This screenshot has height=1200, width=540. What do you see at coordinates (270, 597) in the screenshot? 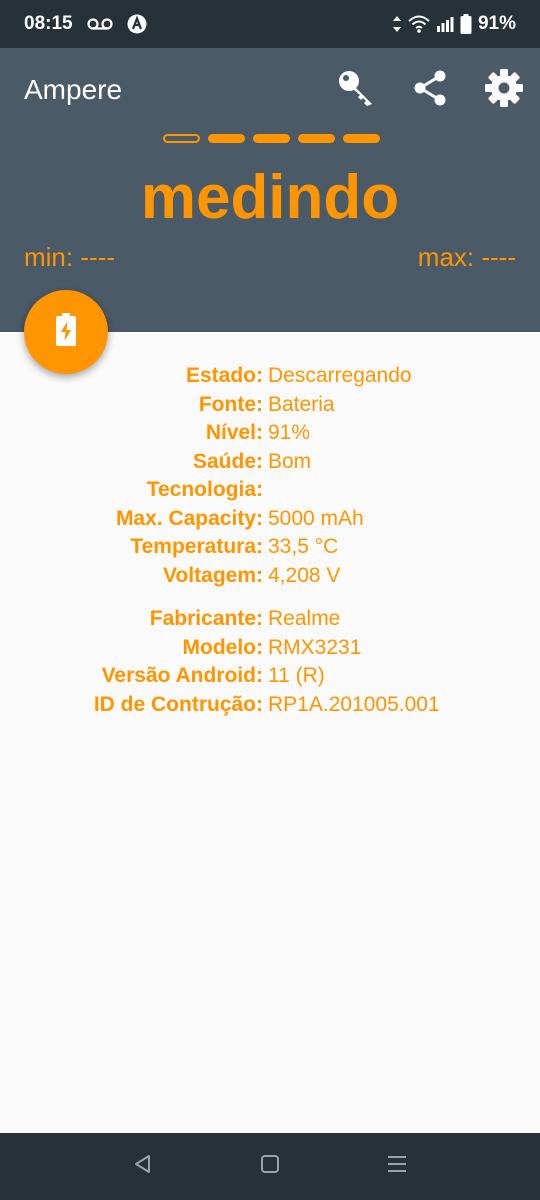
I see `info-divider-space` at bounding box center [270, 597].